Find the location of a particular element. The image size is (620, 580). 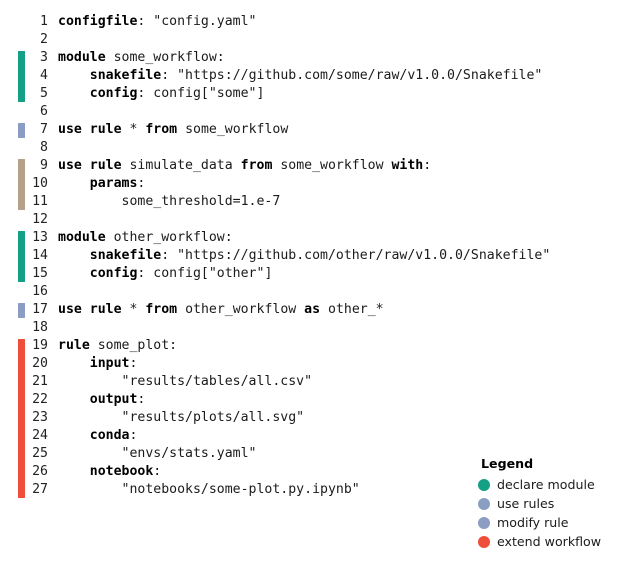

code-line: 6 is located at coordinates (310, 112).